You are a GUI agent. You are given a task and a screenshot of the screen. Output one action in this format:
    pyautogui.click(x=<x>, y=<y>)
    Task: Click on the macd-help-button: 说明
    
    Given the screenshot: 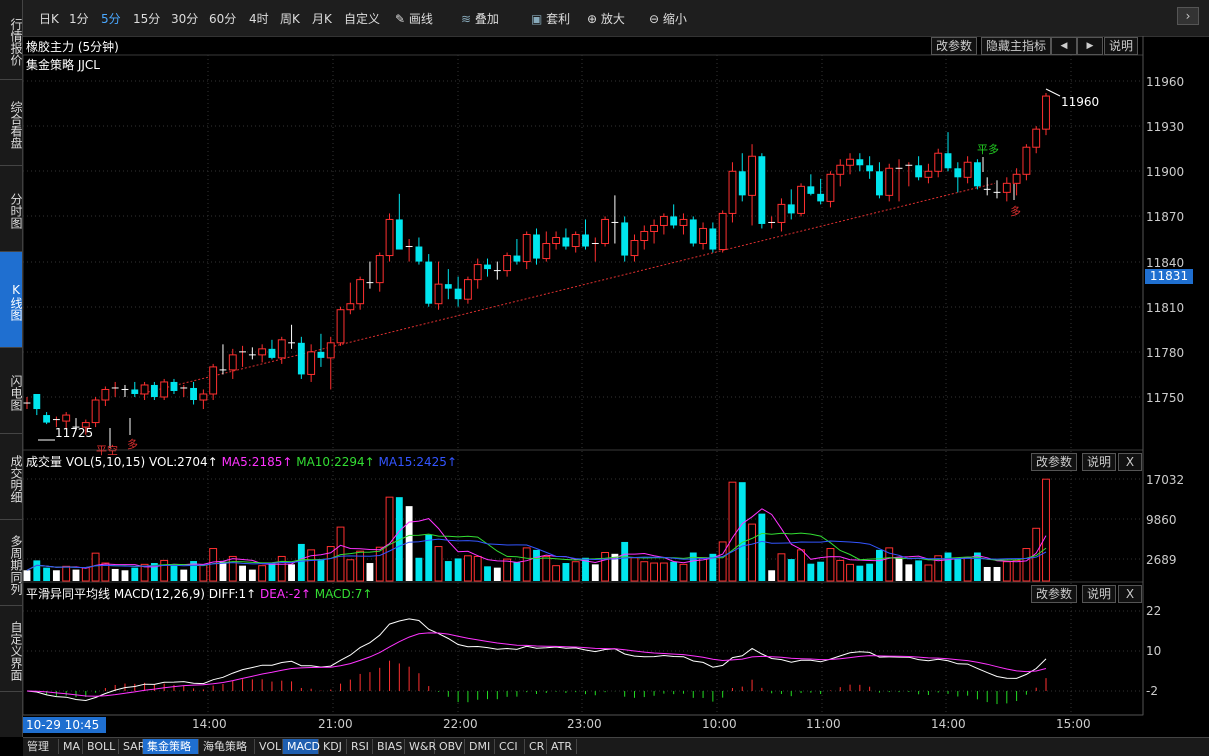 What is the action you would take?
    pyautogui.click(x=1099, y=594)
    